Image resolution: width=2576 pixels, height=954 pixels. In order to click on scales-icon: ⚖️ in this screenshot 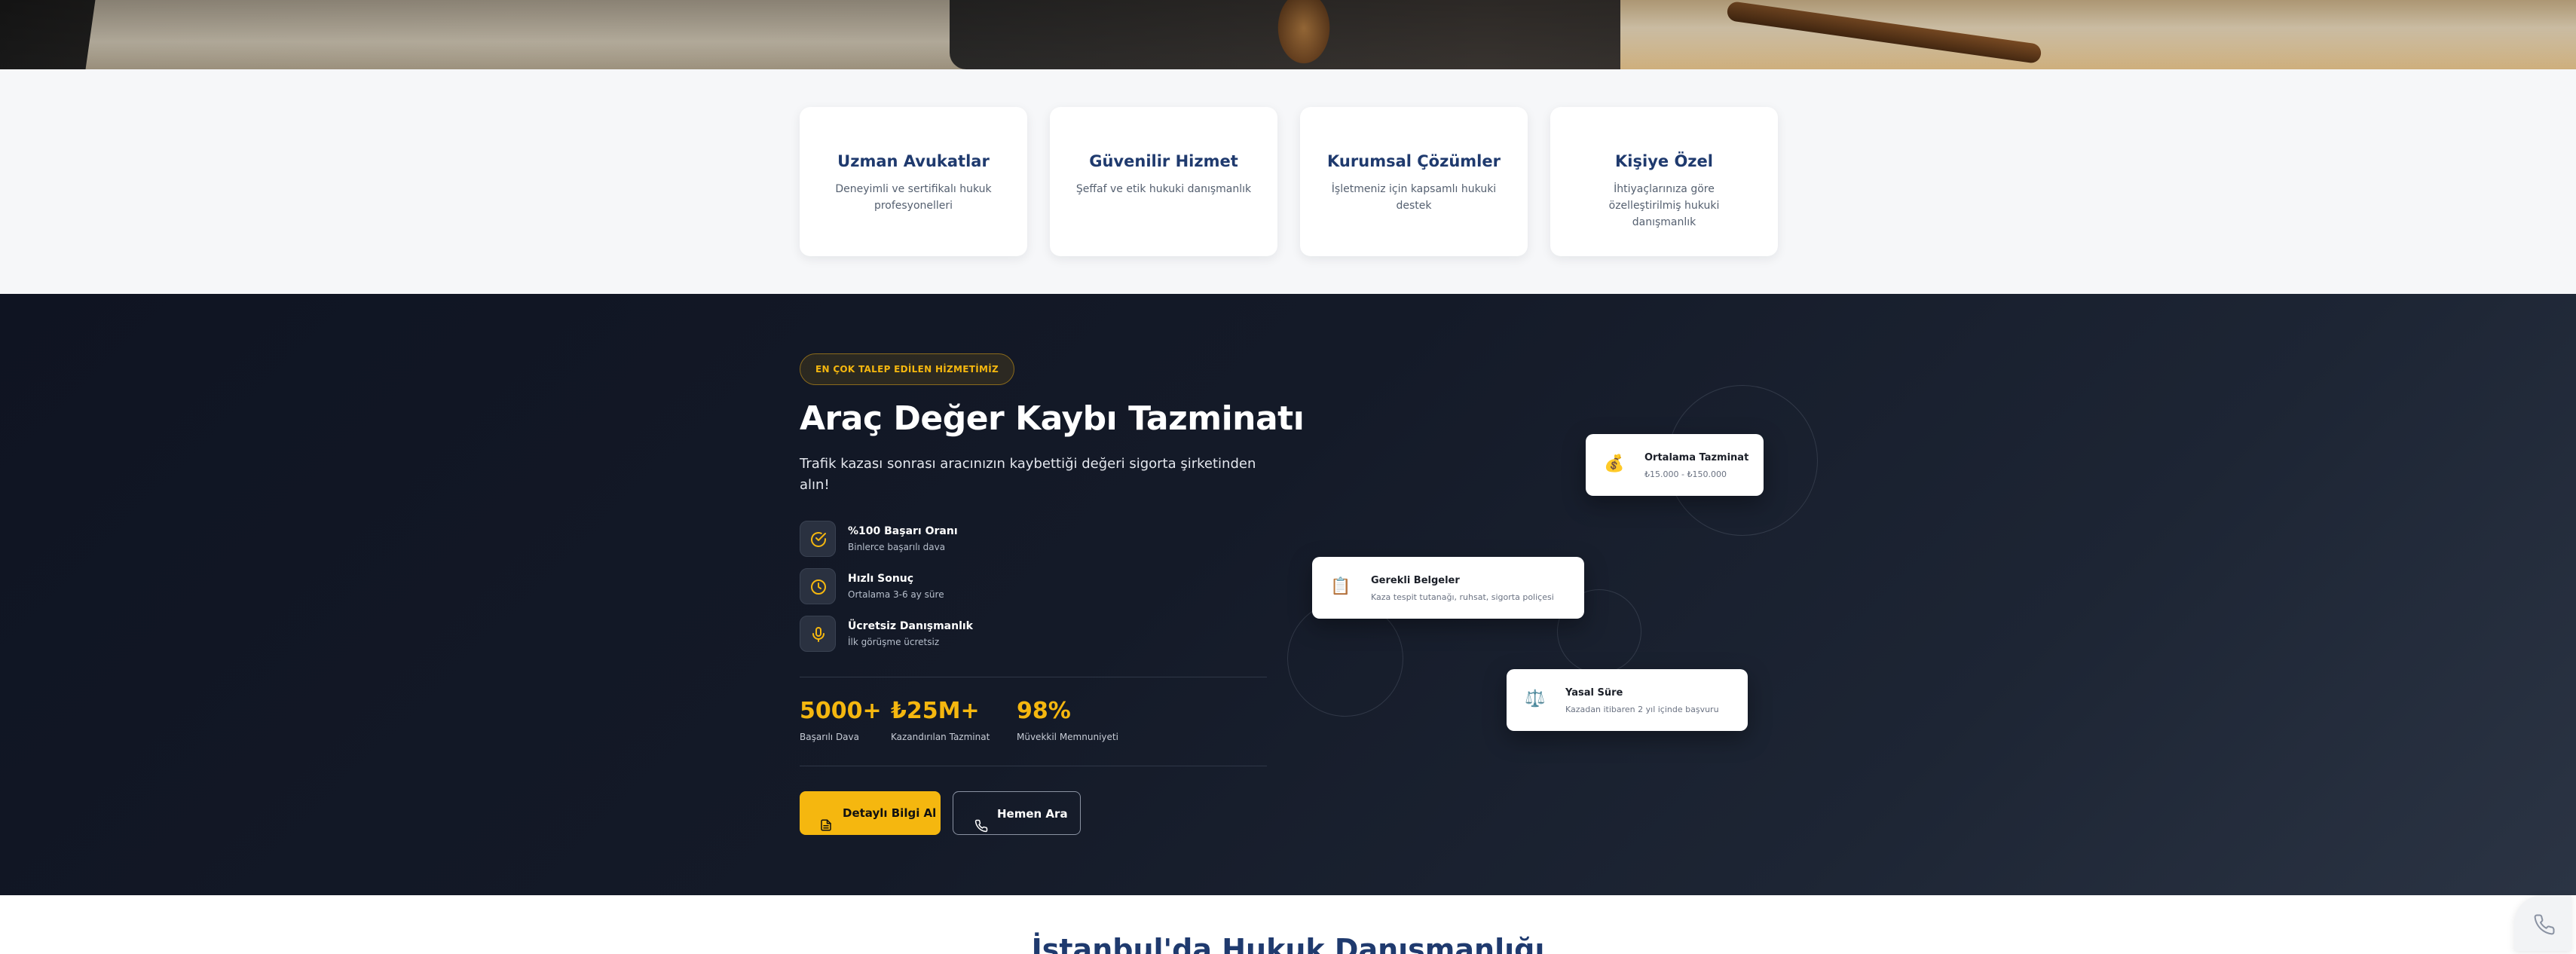, I will do `click(1535, 699)`.